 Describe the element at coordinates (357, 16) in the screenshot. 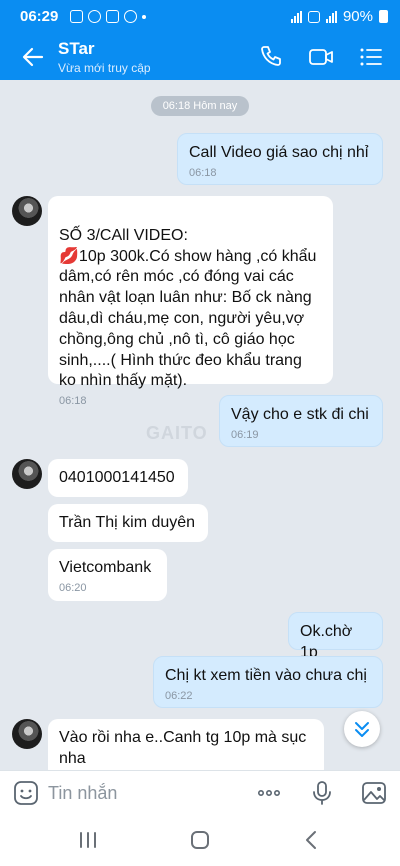

I see `battery-percent: 90%` at that location.